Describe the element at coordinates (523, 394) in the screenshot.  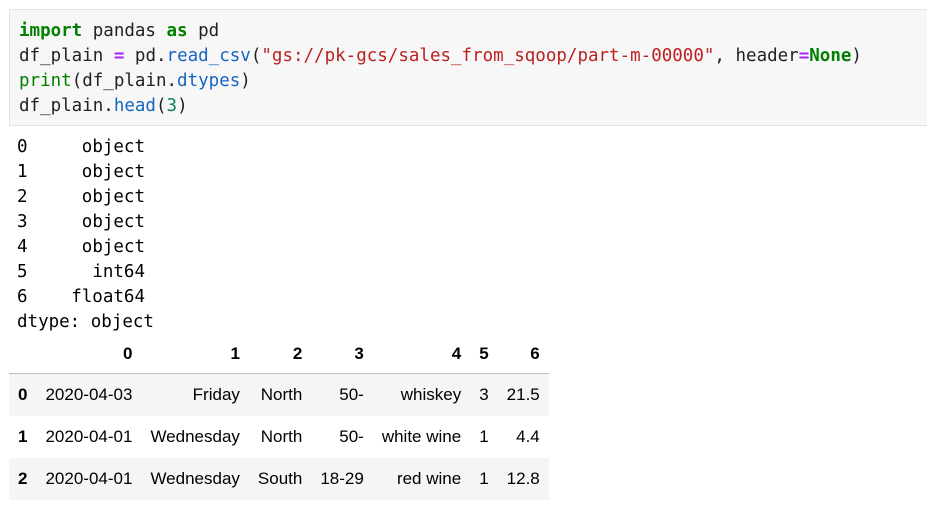
I see `table-cell: 21.5` at that location.